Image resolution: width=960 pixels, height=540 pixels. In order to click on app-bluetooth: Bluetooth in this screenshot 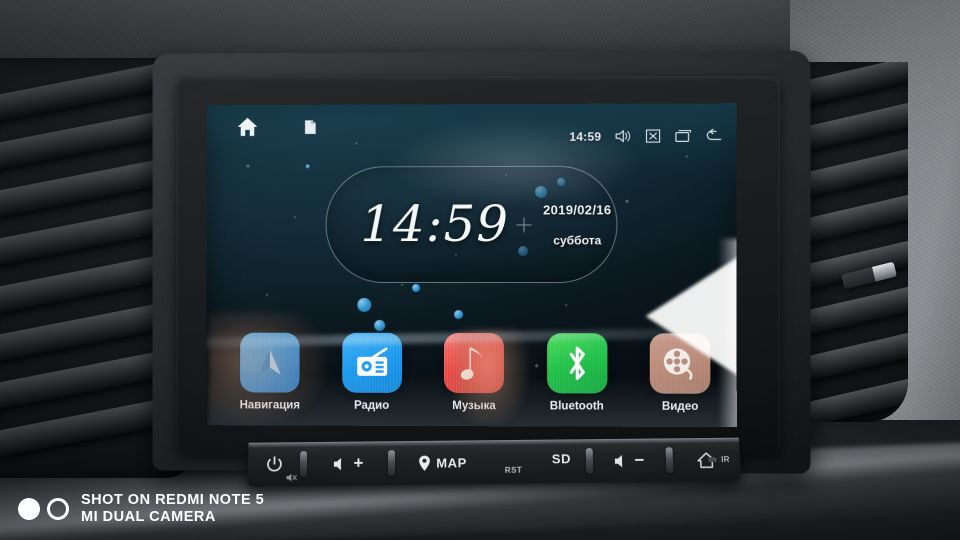, I will do `click(577, 373)`.